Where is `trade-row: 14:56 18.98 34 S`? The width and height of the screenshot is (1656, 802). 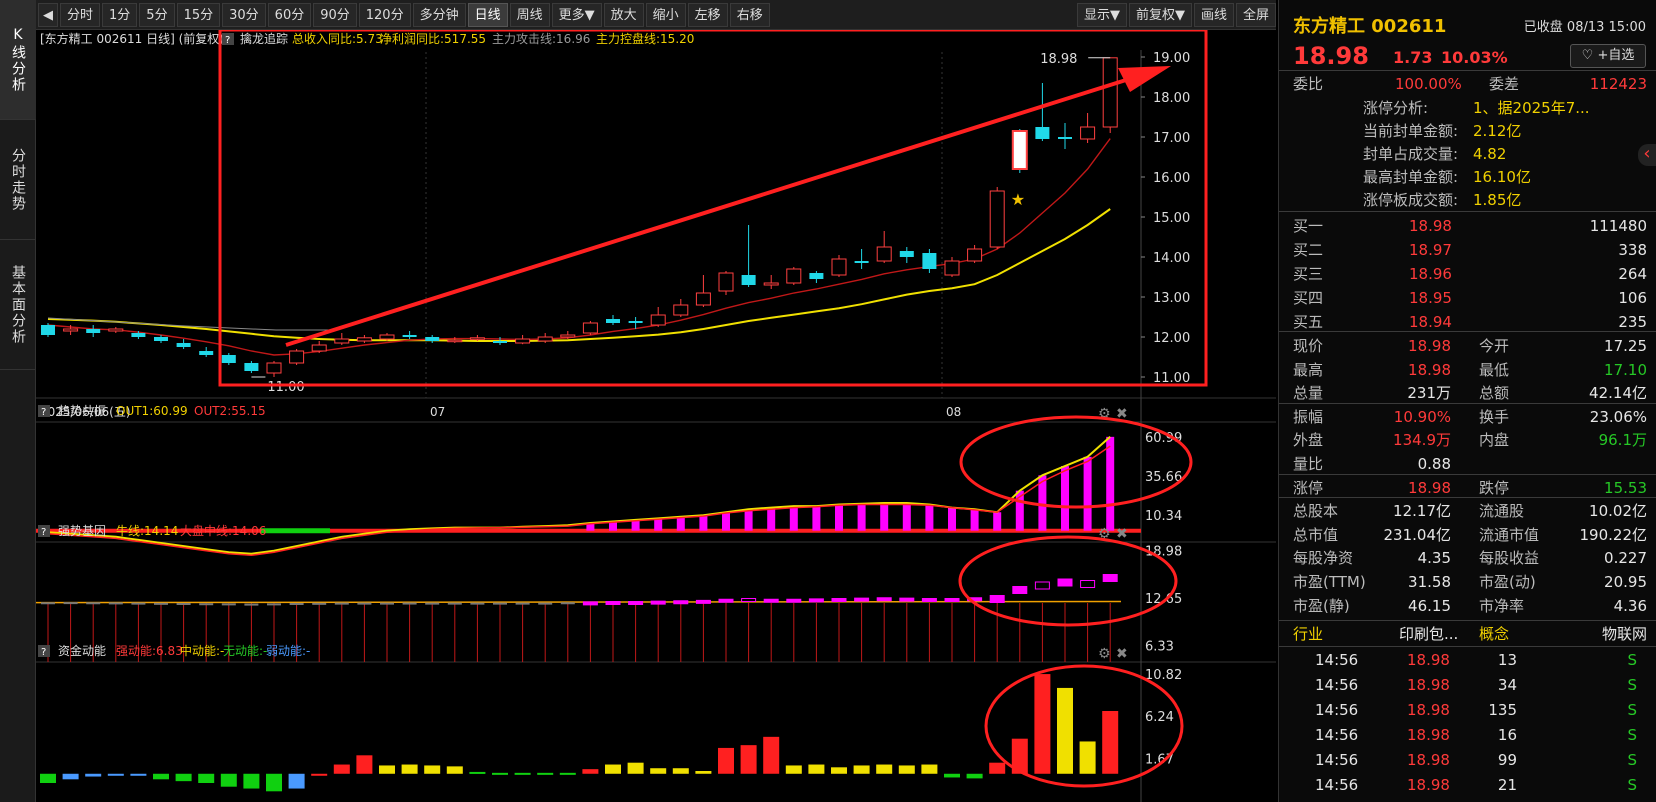
trade-row: 14:56 18.98 34 S is located at coordinates (1467, 685).